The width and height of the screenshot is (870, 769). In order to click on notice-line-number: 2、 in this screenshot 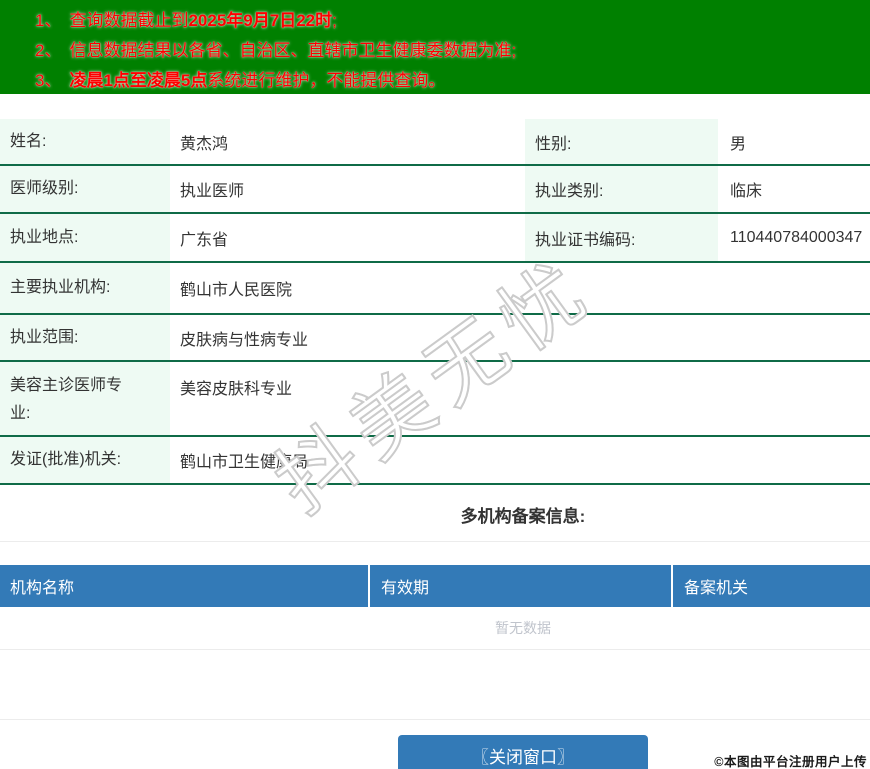, I will do `click(48, 50)`.